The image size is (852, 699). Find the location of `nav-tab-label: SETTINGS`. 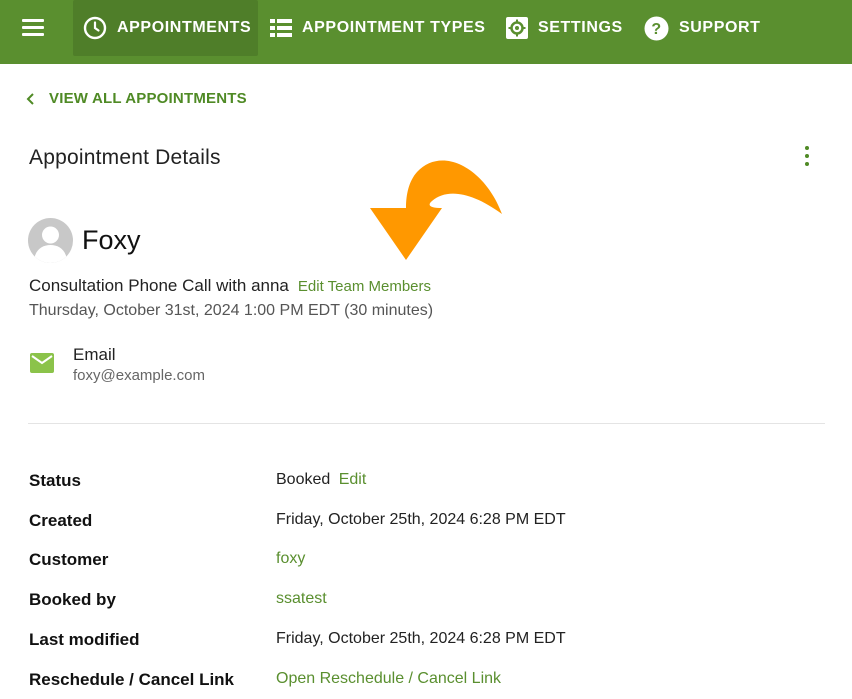

nav-tab-label: SETTINGS is located at coordinates (580, 27).